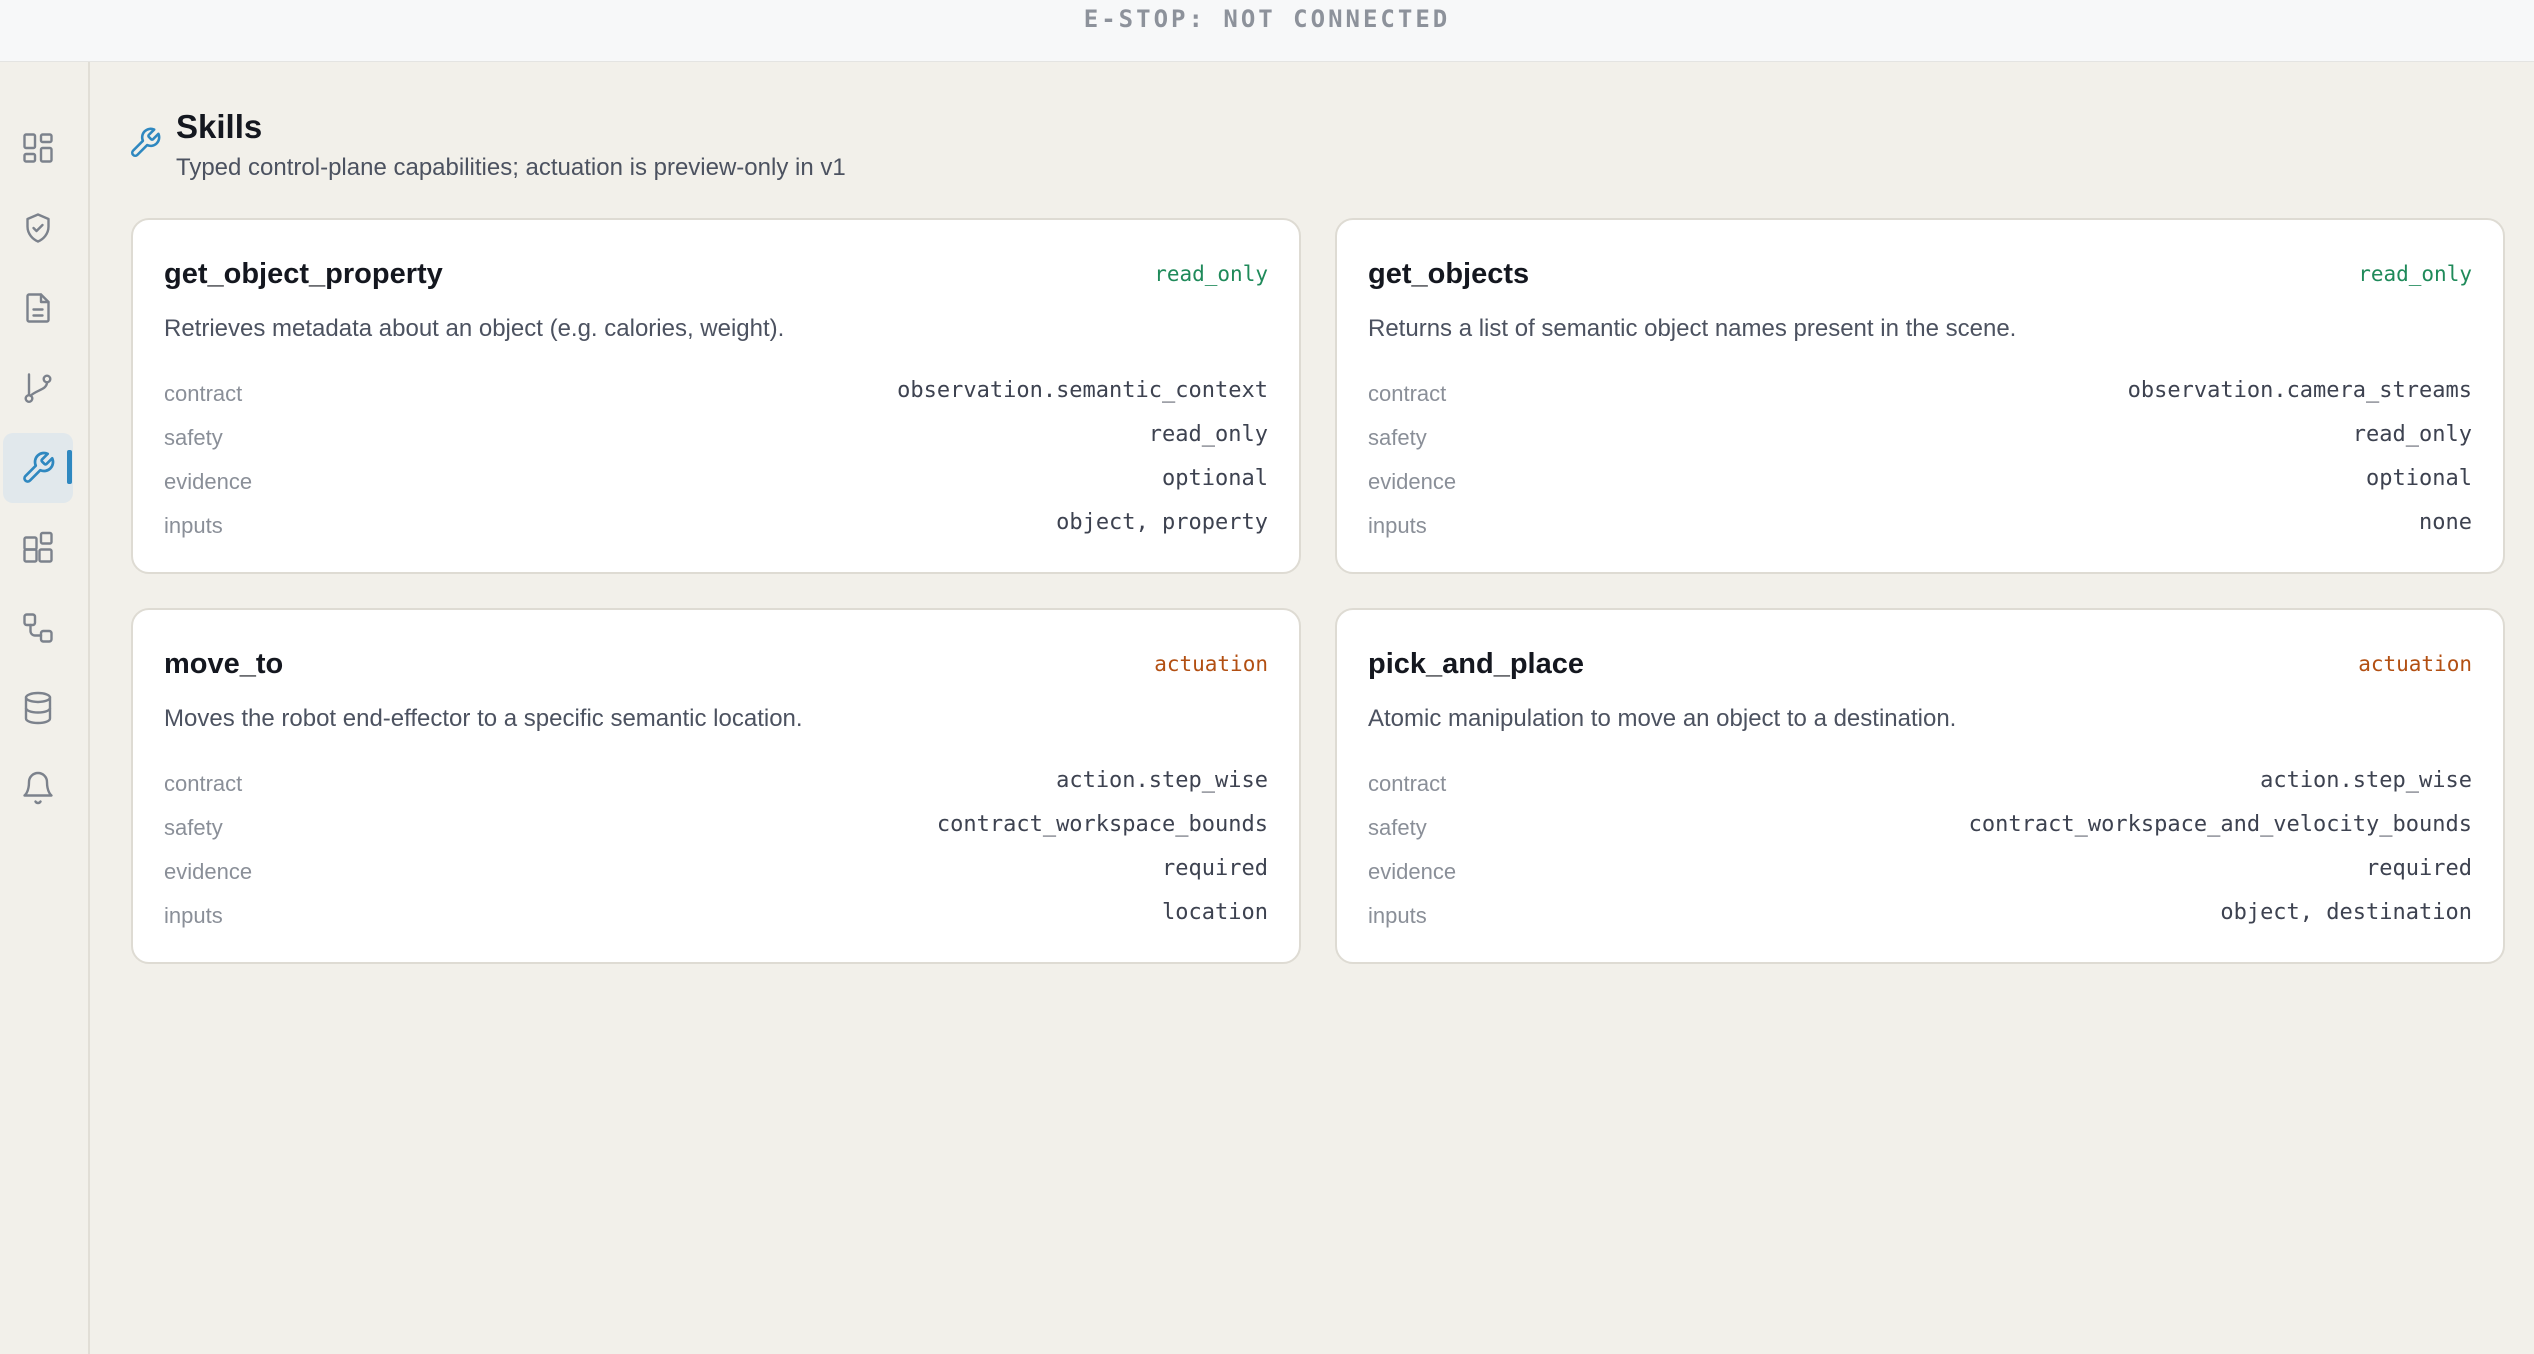 This screenshot has width=2534, height=1354. I want to click on sidebar-item-safety, so click(38, 228).